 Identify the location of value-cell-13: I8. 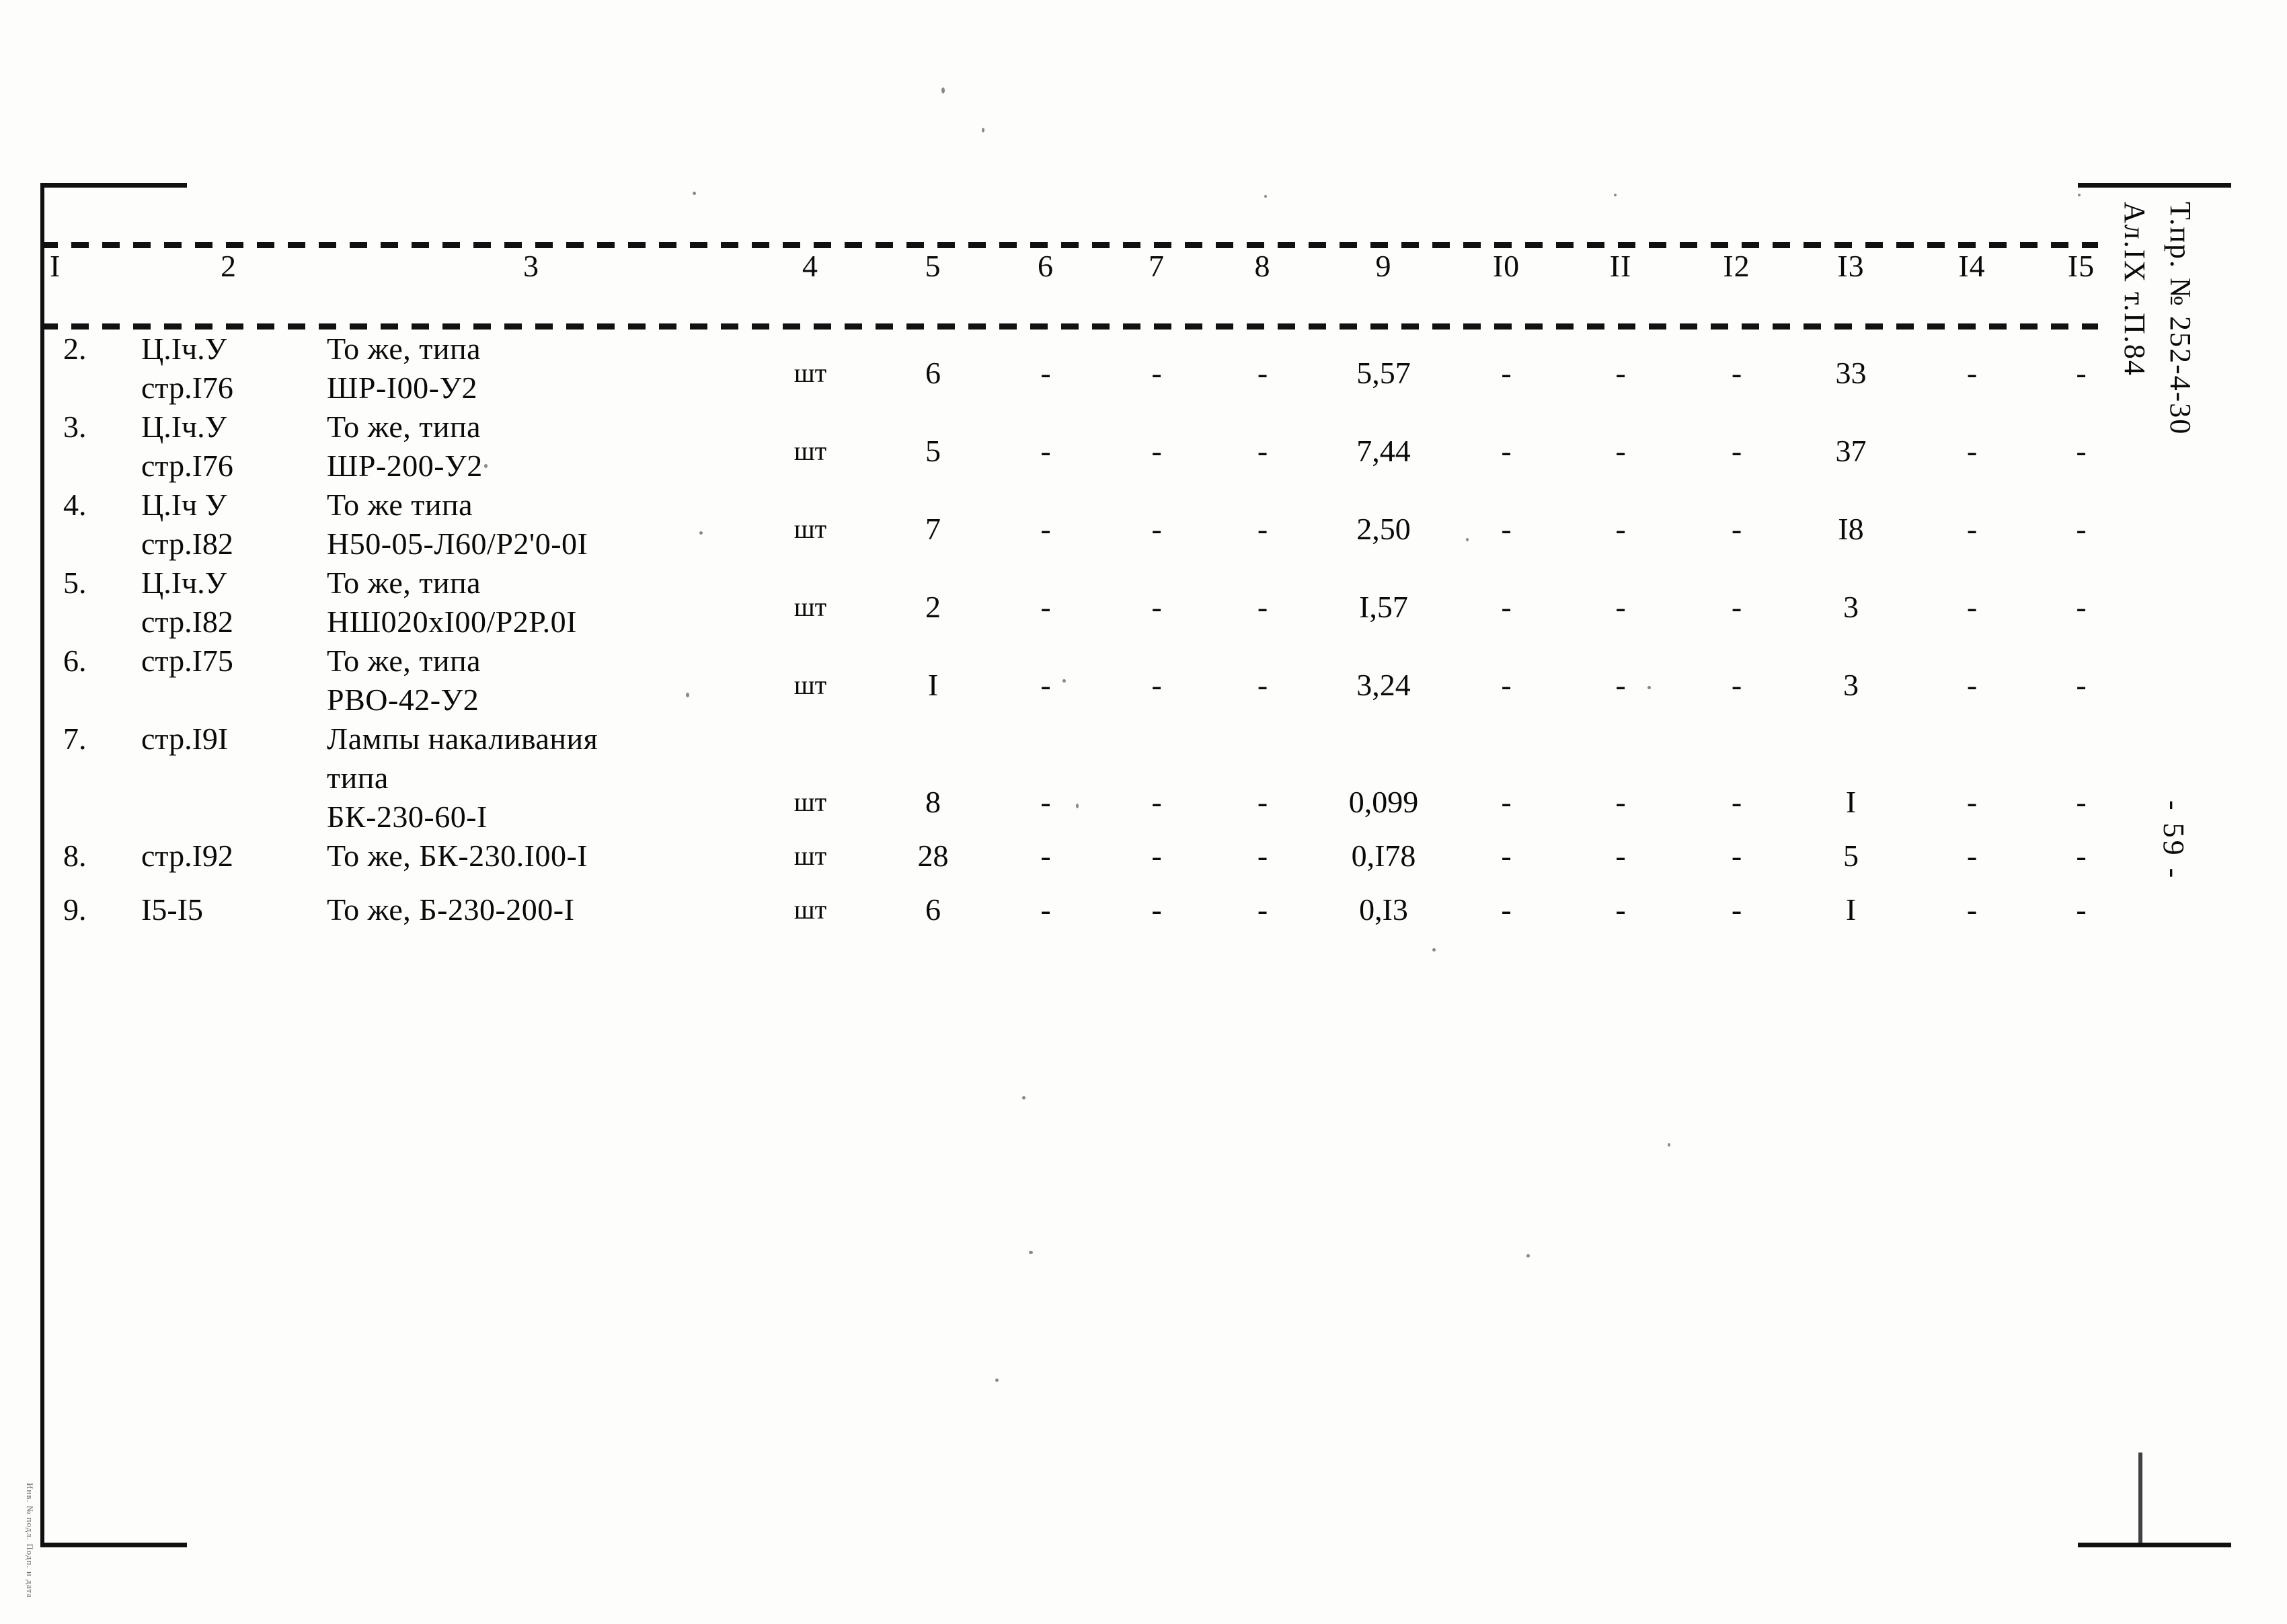
(1851, 529).